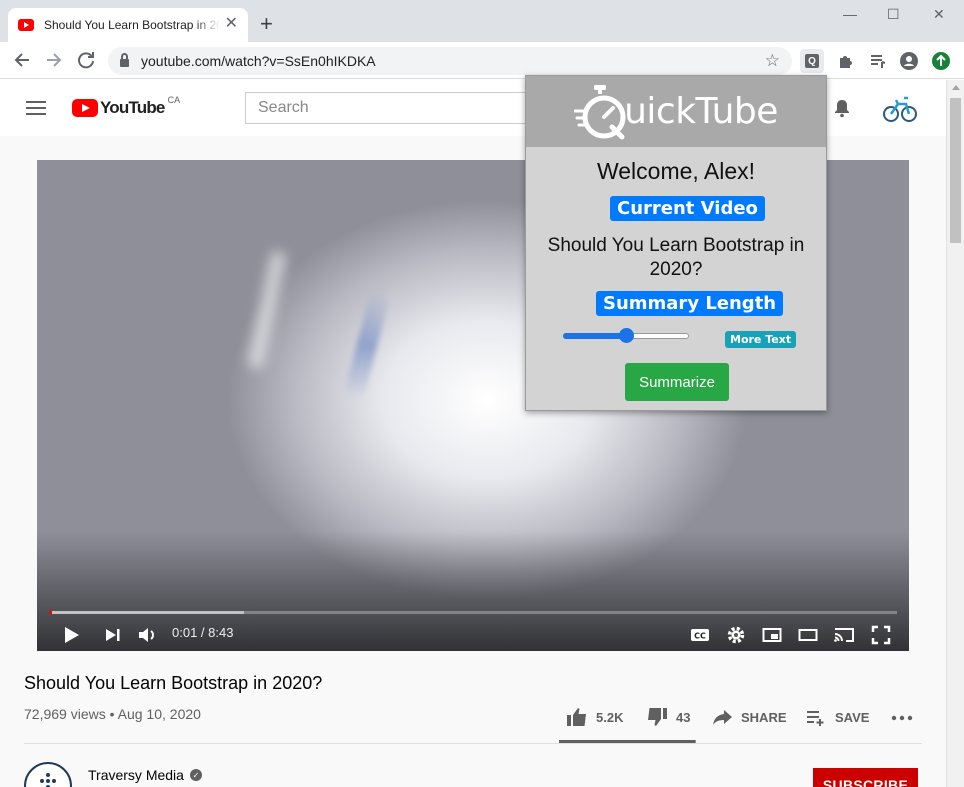 The width and height of the screenshot is (964, 787). Describe the element at coordinates (865, 777) in the screenshot. I see `subscribe-button: SUBSCRIBE` at that location.